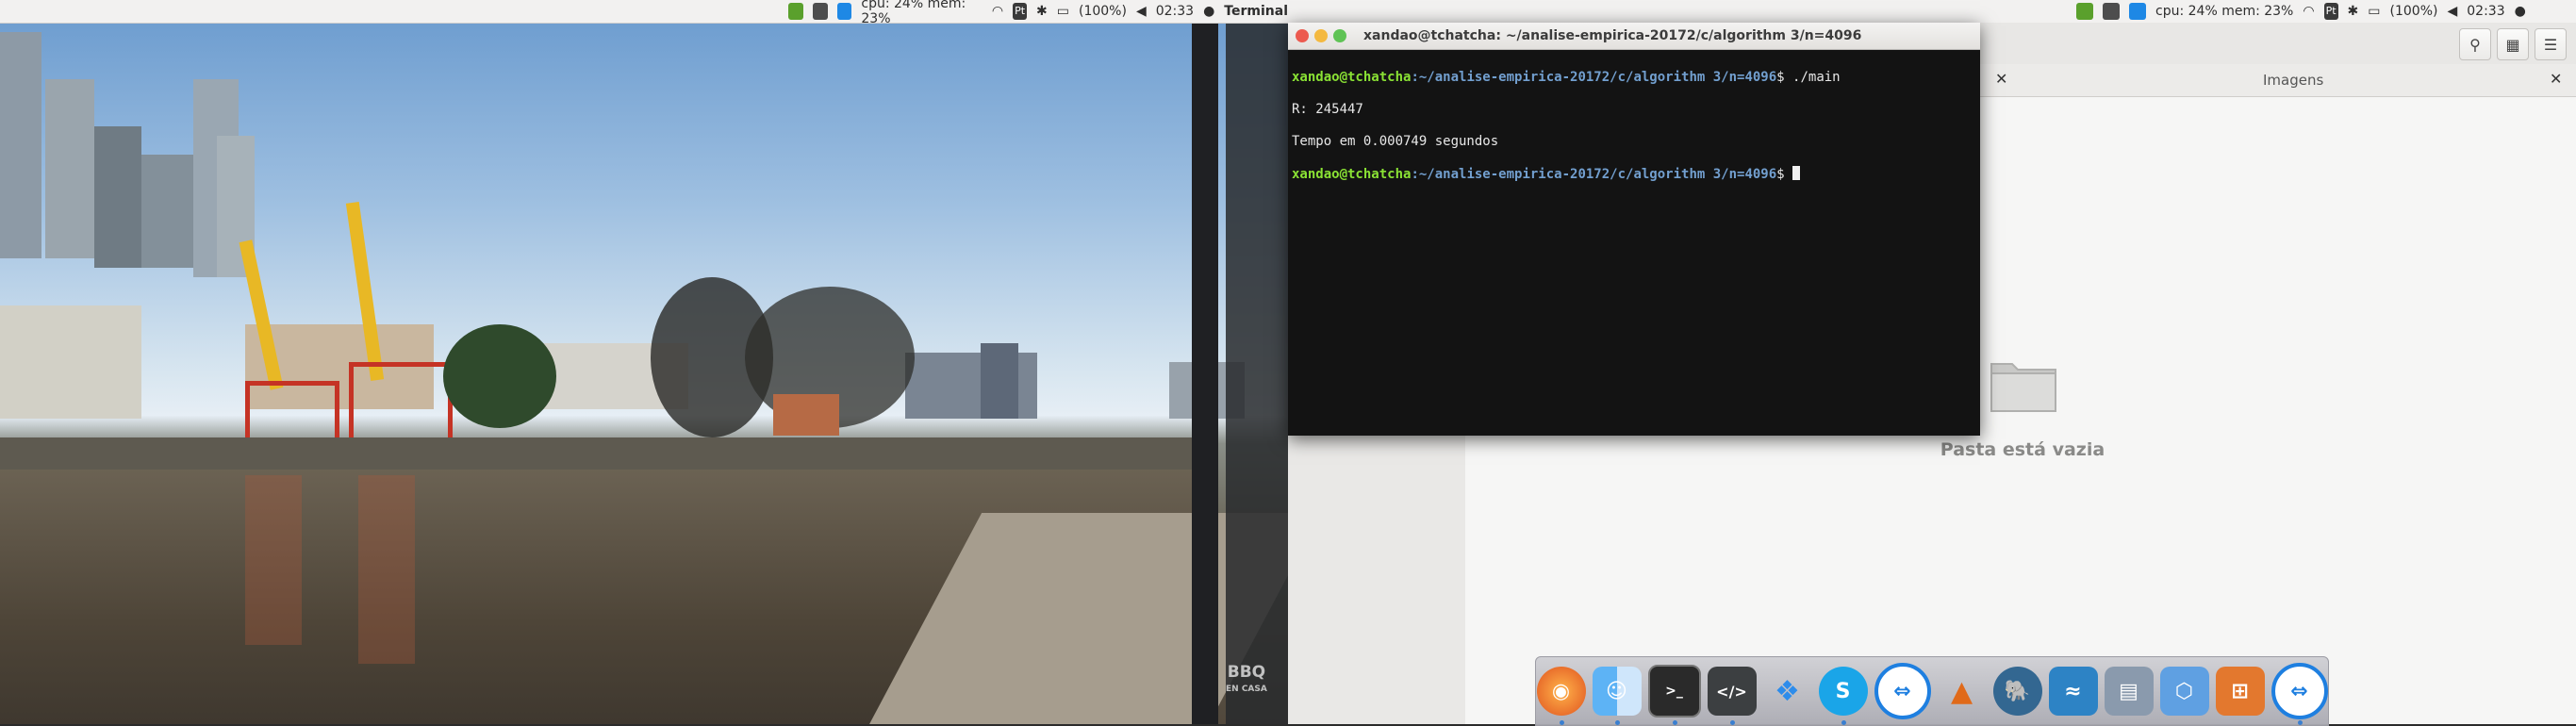  What do you see at coordinates (1302, 35) in the screenshot?
I see `close-window-button` at bounding box center [1302, 35].